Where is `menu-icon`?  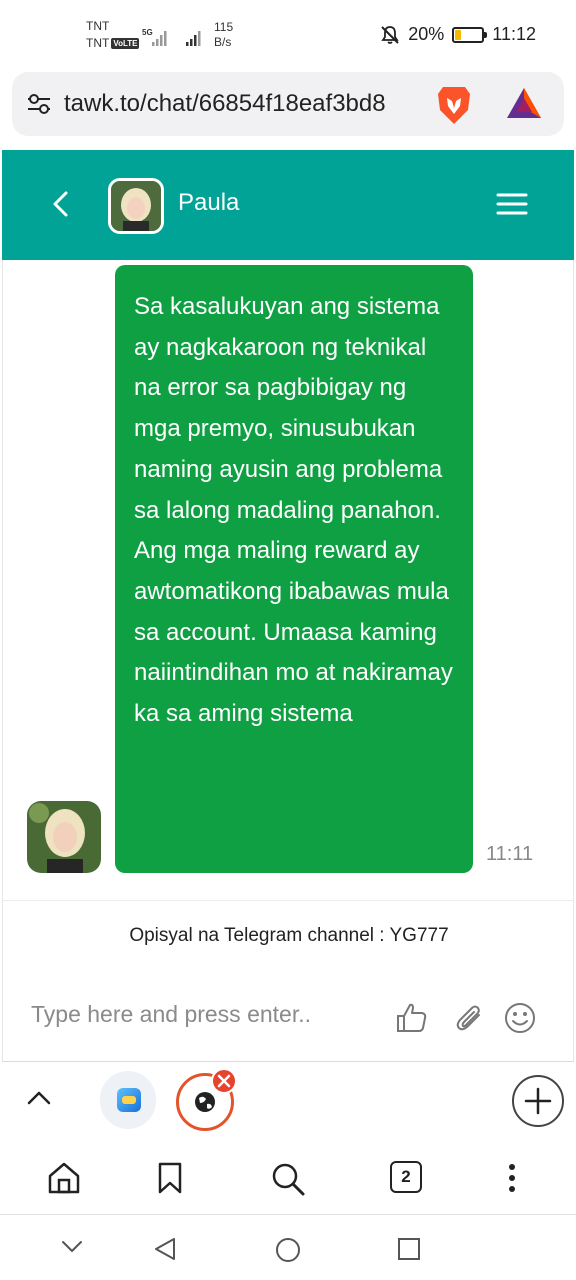 menu-icon is located at coordinates (512, 204).